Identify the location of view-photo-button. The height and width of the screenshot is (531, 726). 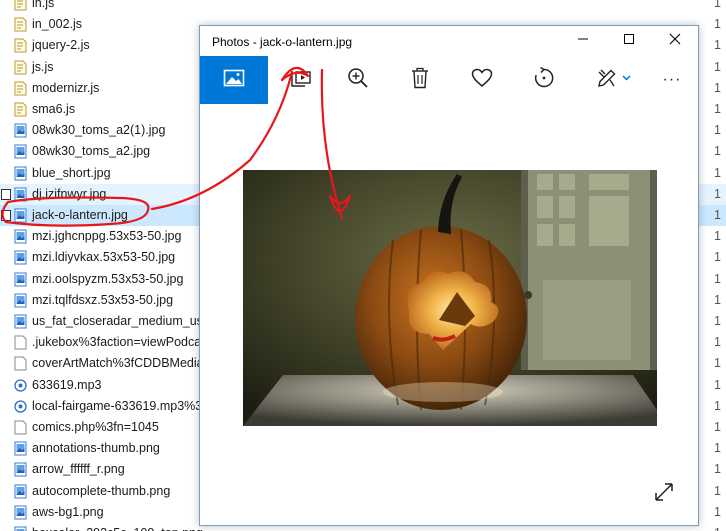
(234, 80).